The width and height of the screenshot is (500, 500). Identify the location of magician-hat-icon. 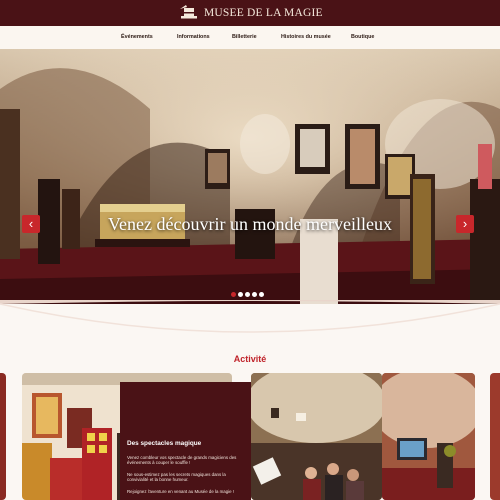
(189, 12).